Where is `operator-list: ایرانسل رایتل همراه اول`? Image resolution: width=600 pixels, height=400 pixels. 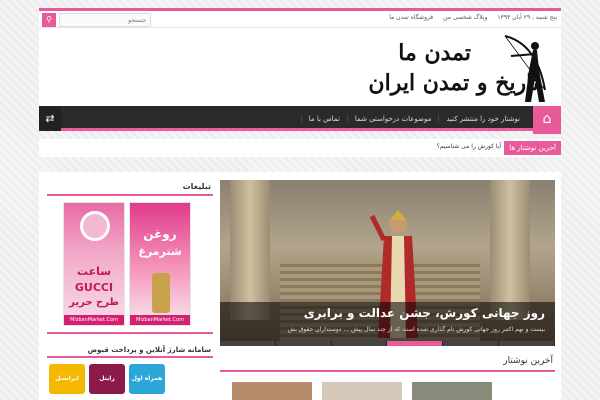
operator-list: ایرانسل رایتل همراه اول is located at coordinates (107, 379).